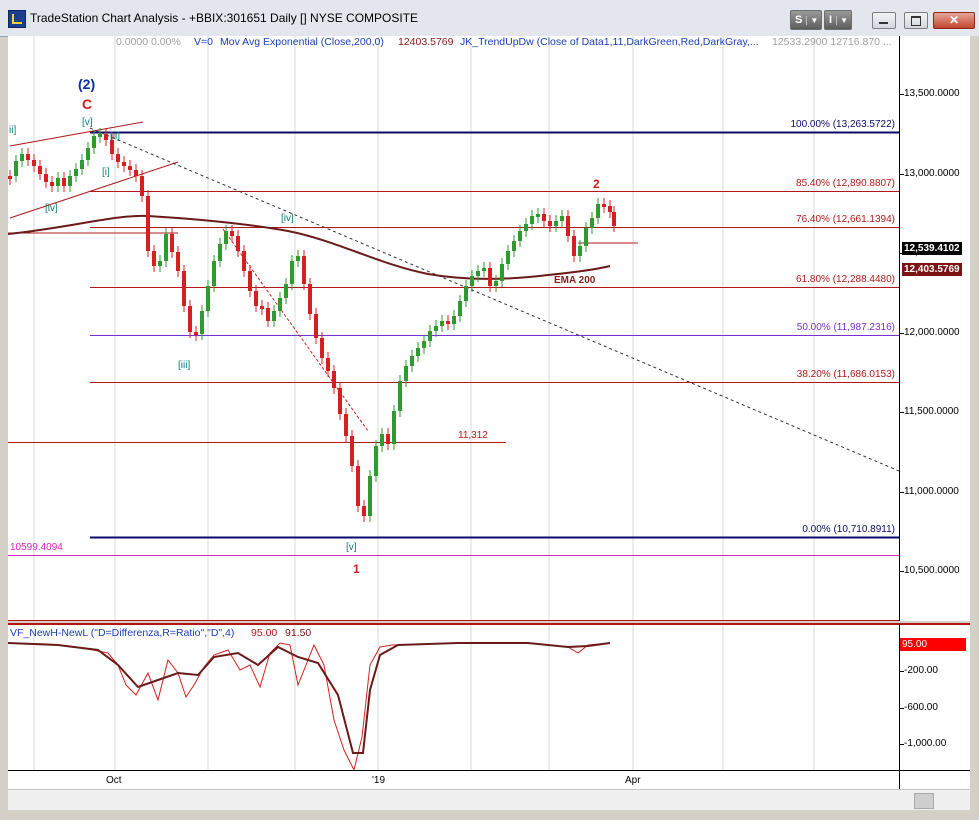 This screenshot has height=820, width=979. Describe the element at coordinates (974, 412) in the screenshot. I see `window-right-border` at that location.